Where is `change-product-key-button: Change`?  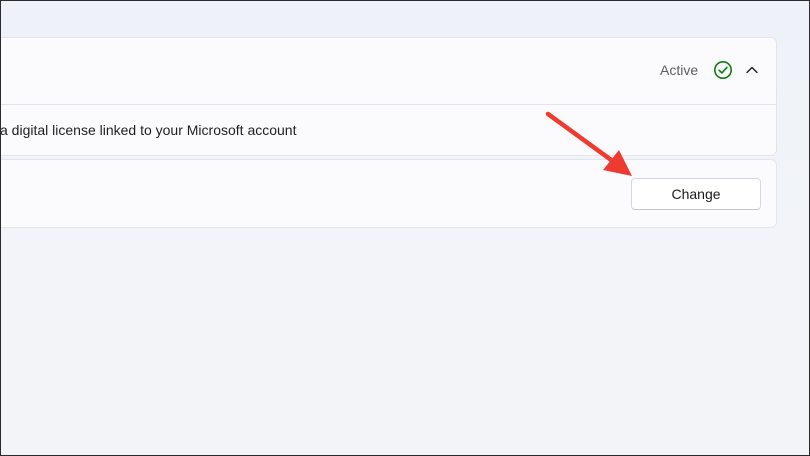 change-product-key-button: Change is located at coordinates (696, 194).